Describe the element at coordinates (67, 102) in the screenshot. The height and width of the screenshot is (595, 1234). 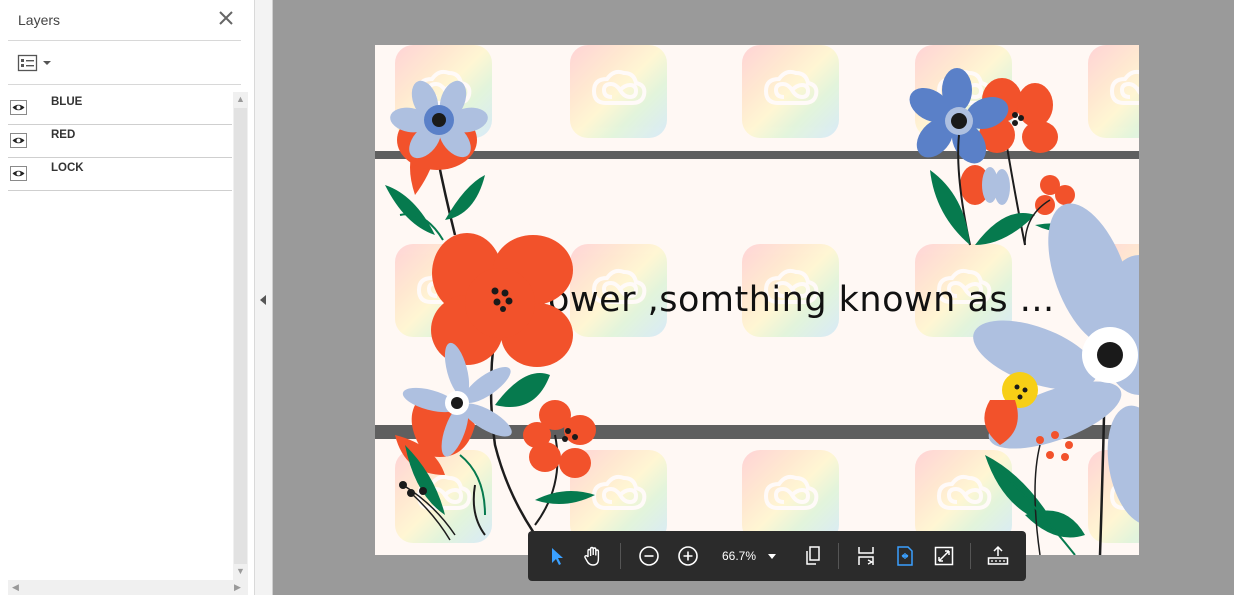
I see `layer-name: BLUE` at that location.